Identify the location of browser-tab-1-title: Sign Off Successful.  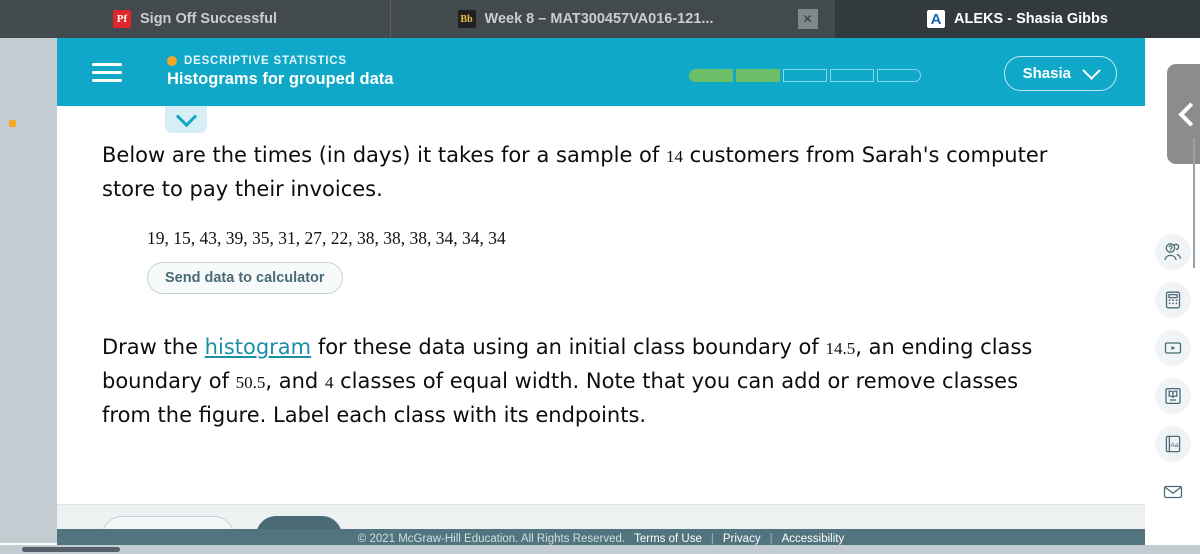
(208, 19).